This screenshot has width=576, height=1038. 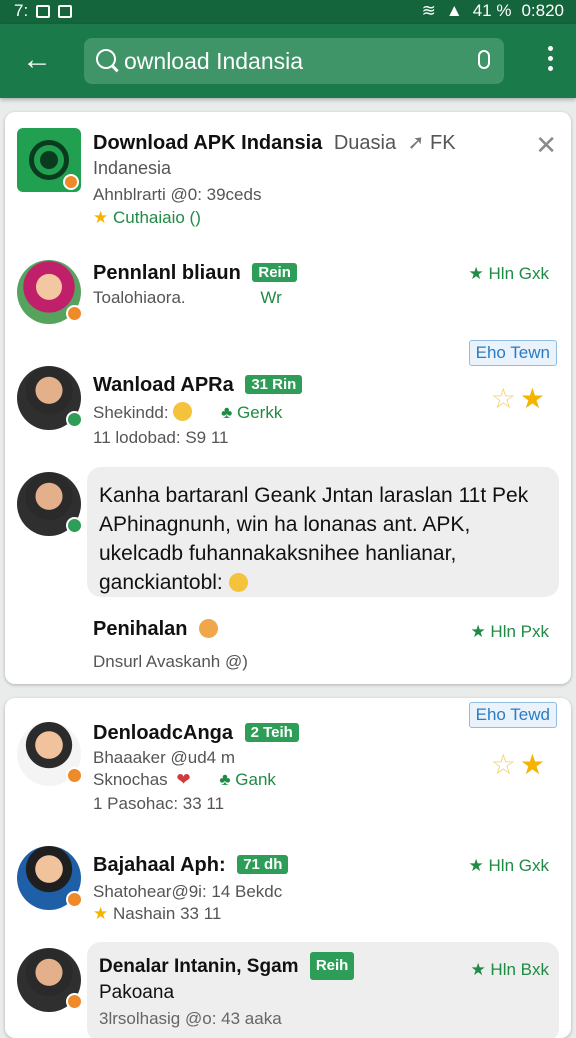 I want to click on entry-meta-text: Hln Pxk, so click(x=519, y=631).